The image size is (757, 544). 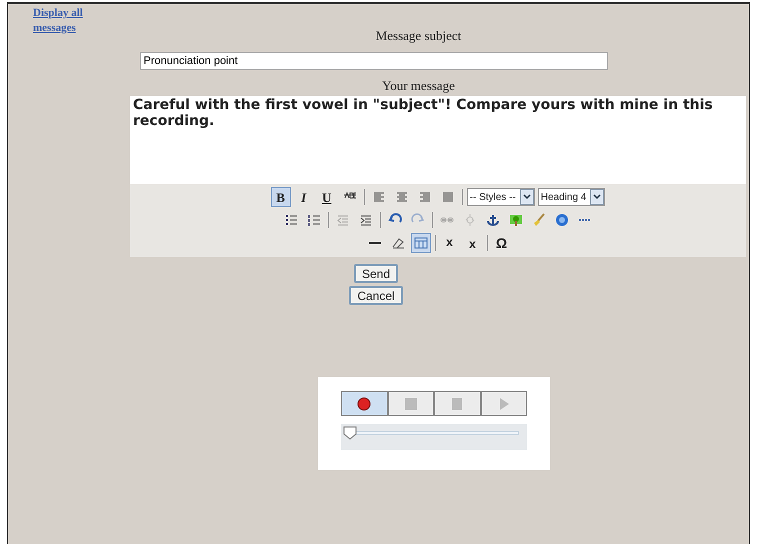 What do you see at coordinates (314, 220) in the screenshot?
I see `numbered-list-icon` at bounding box center [314, 220].